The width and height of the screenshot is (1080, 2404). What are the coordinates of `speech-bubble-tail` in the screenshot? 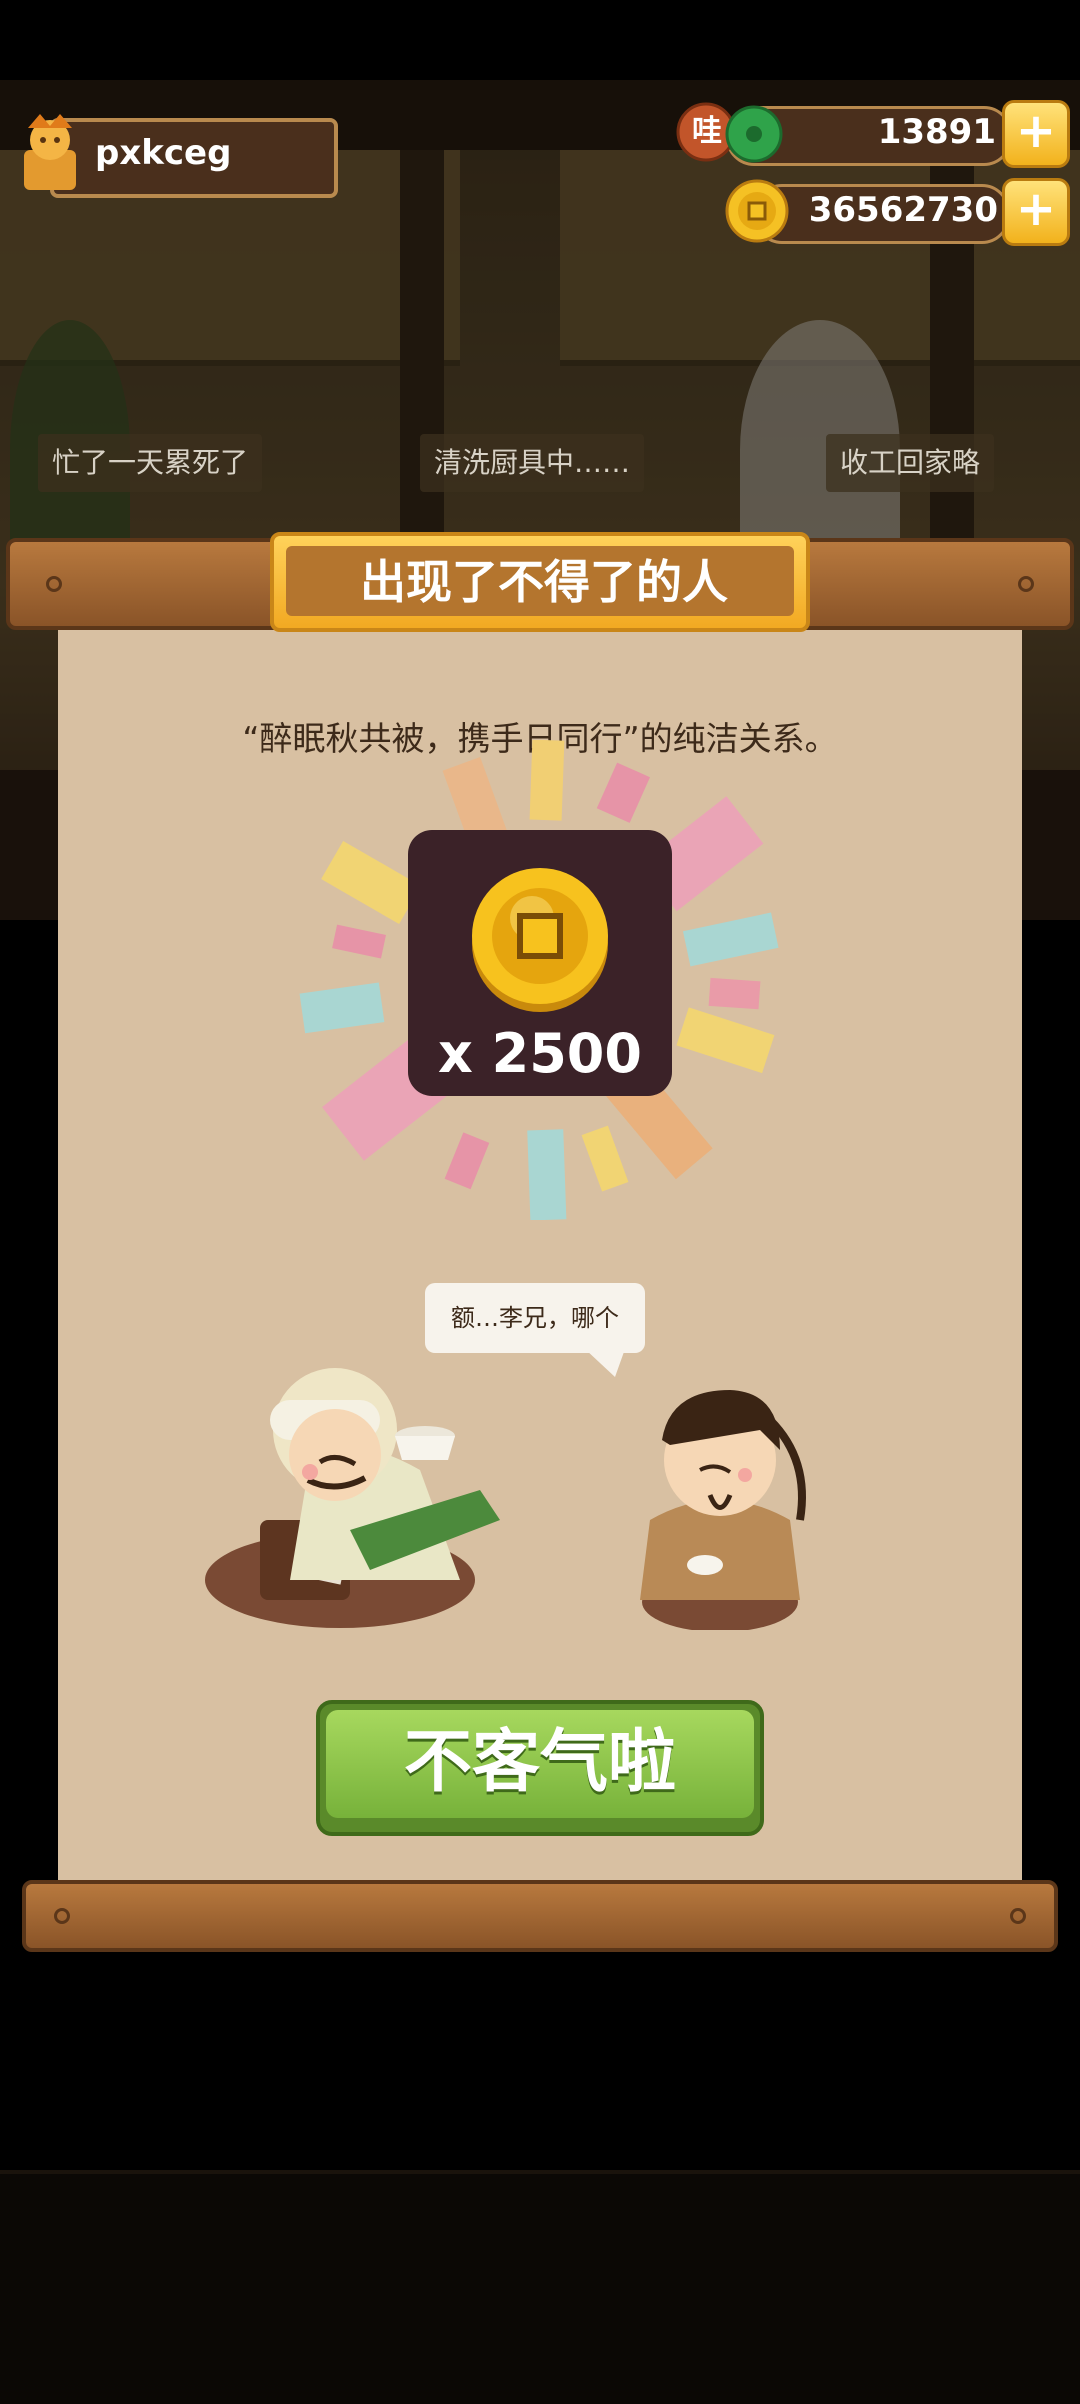 It's located at (605, 1363).